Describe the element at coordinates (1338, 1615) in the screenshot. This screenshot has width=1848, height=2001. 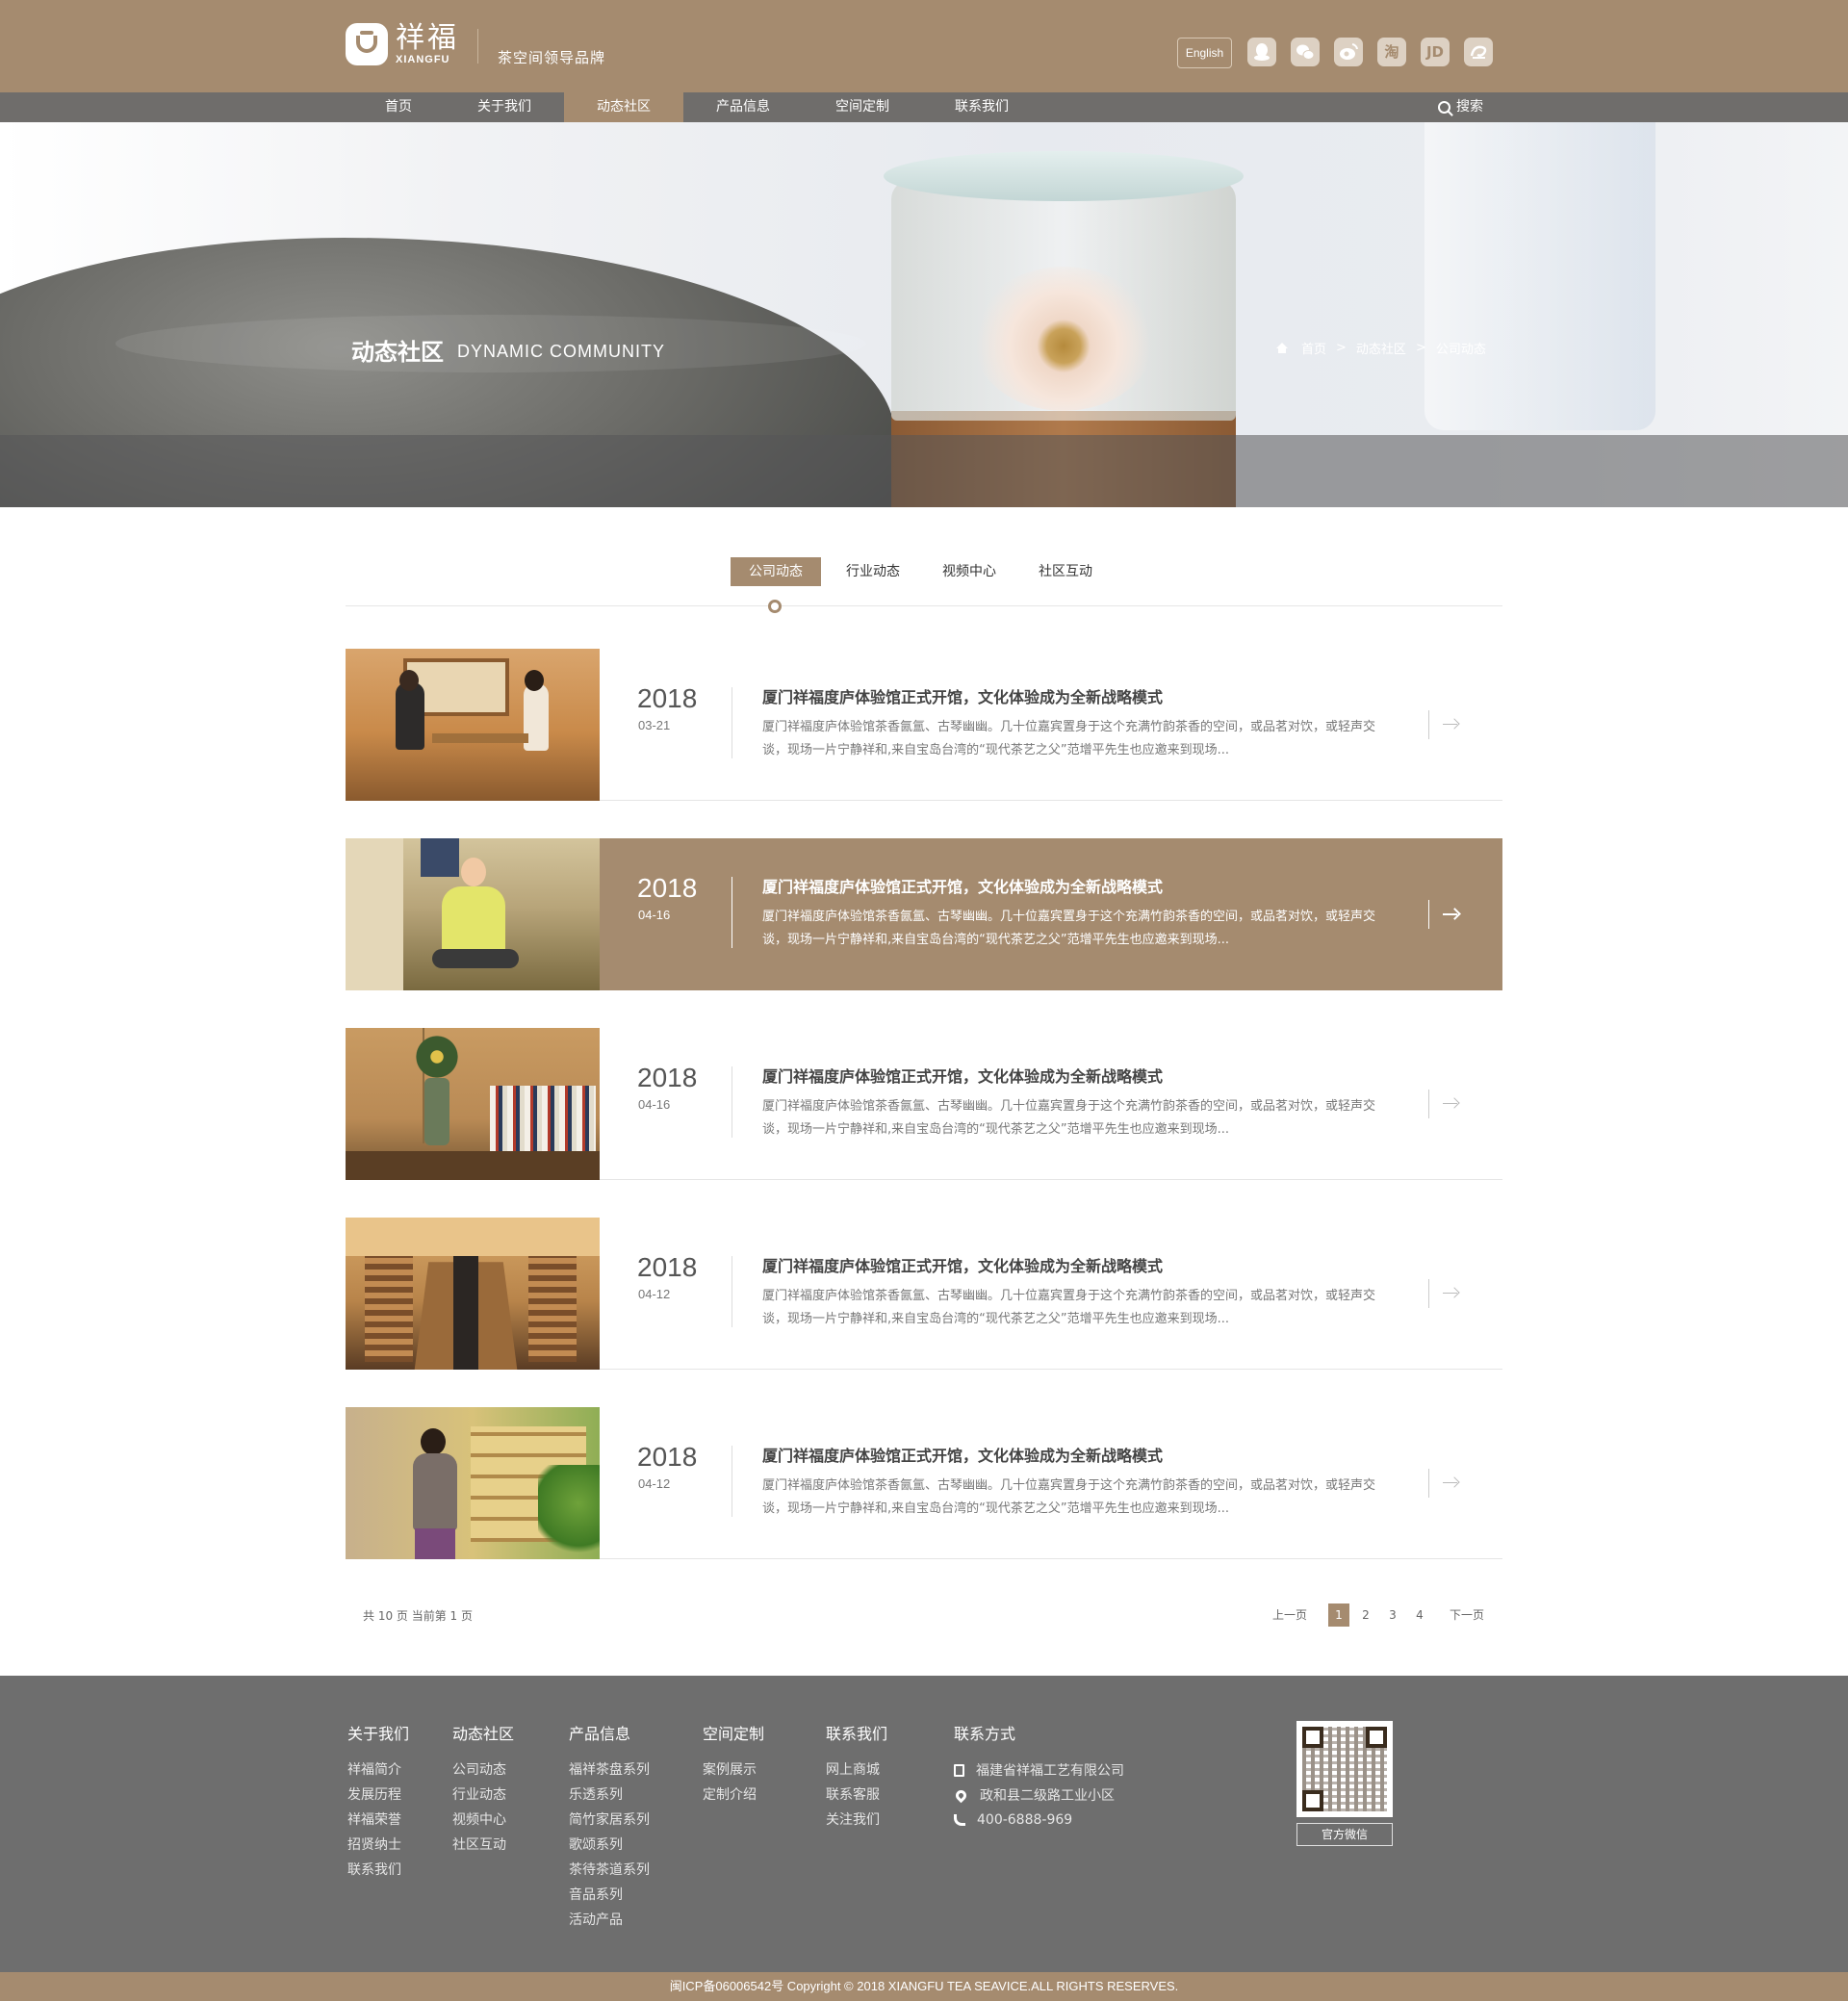
I see `page-1-button: 1` at that location.